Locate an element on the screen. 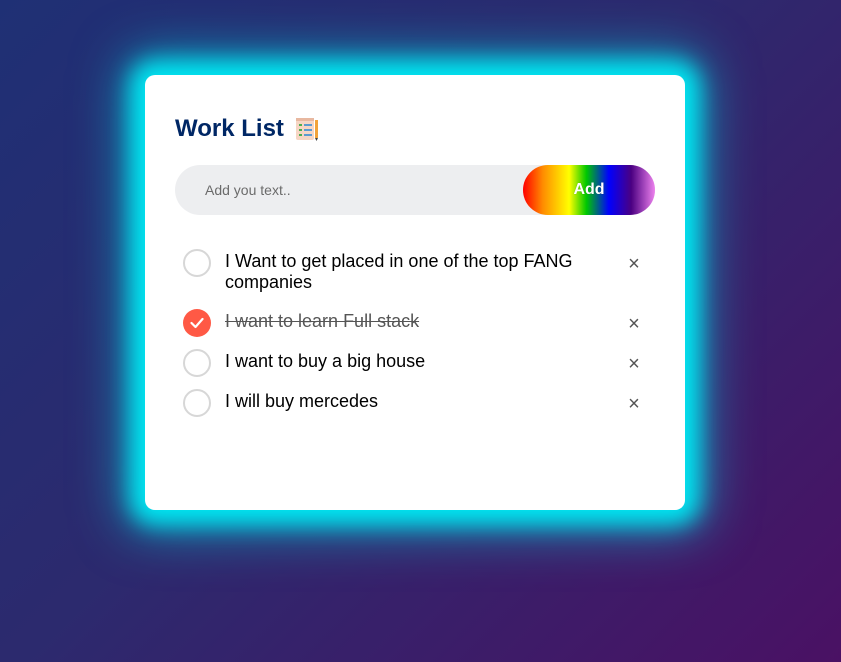  page-title: Work List is located at coordinates (229, 128).